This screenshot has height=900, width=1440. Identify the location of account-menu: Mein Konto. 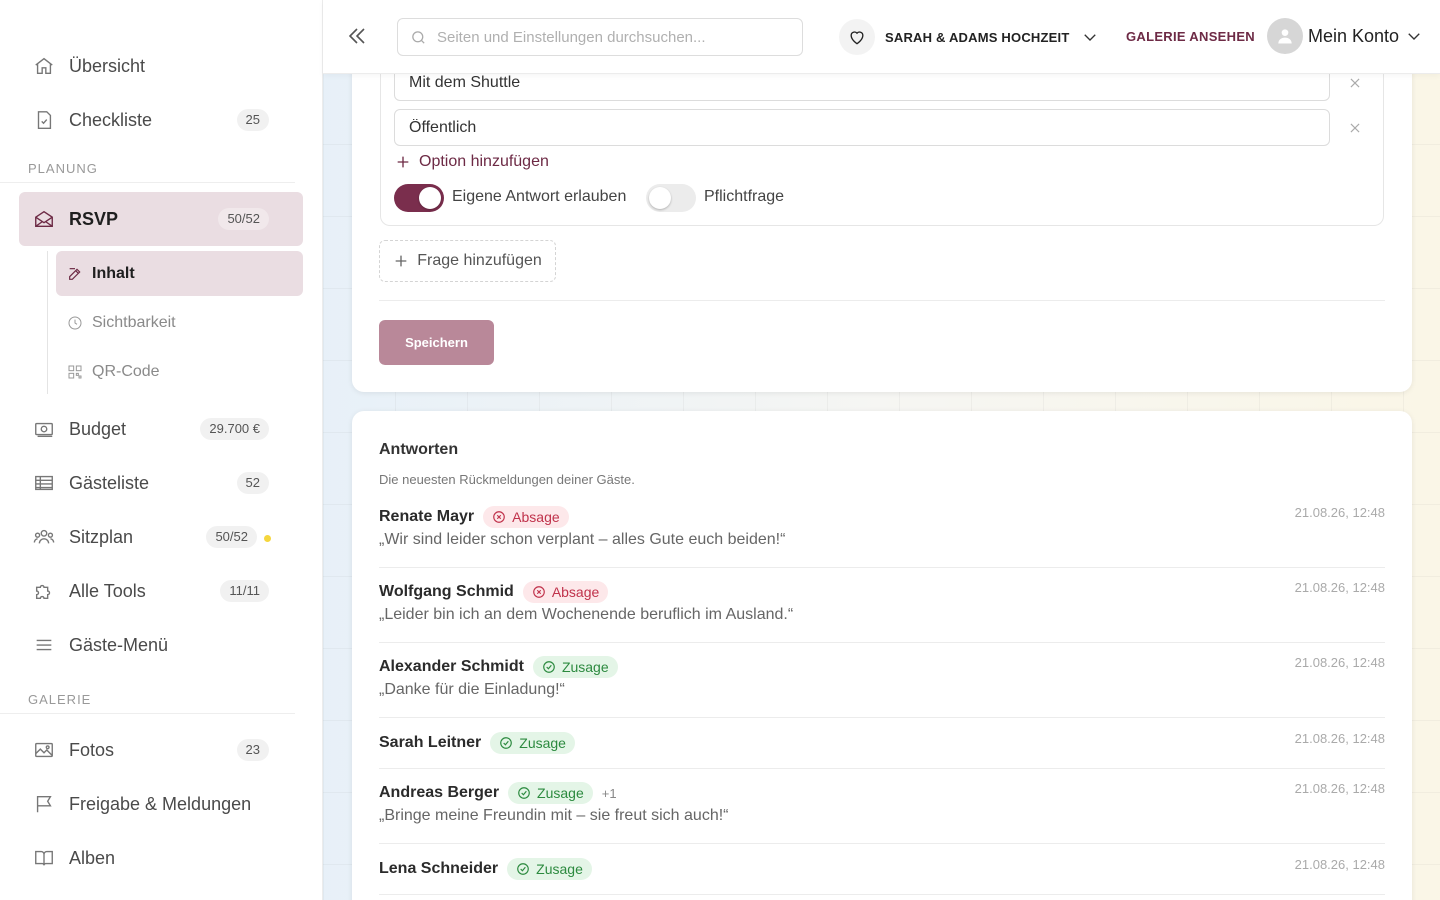
(1345, 36).